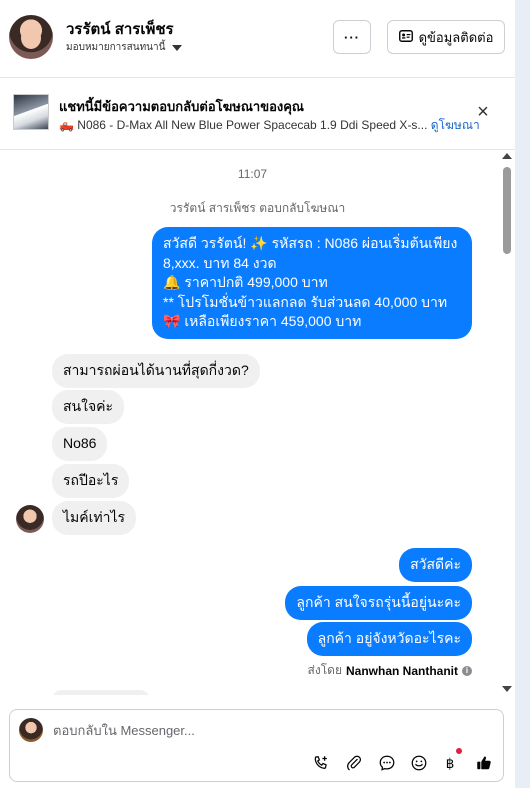 This screenshot has height=788, width=530. Describe the element at coordinates (389, 639) in the screenshot. I see `message-bubble: ลูกค้า อยู่จังหวัดอะไรคะ` at that location.